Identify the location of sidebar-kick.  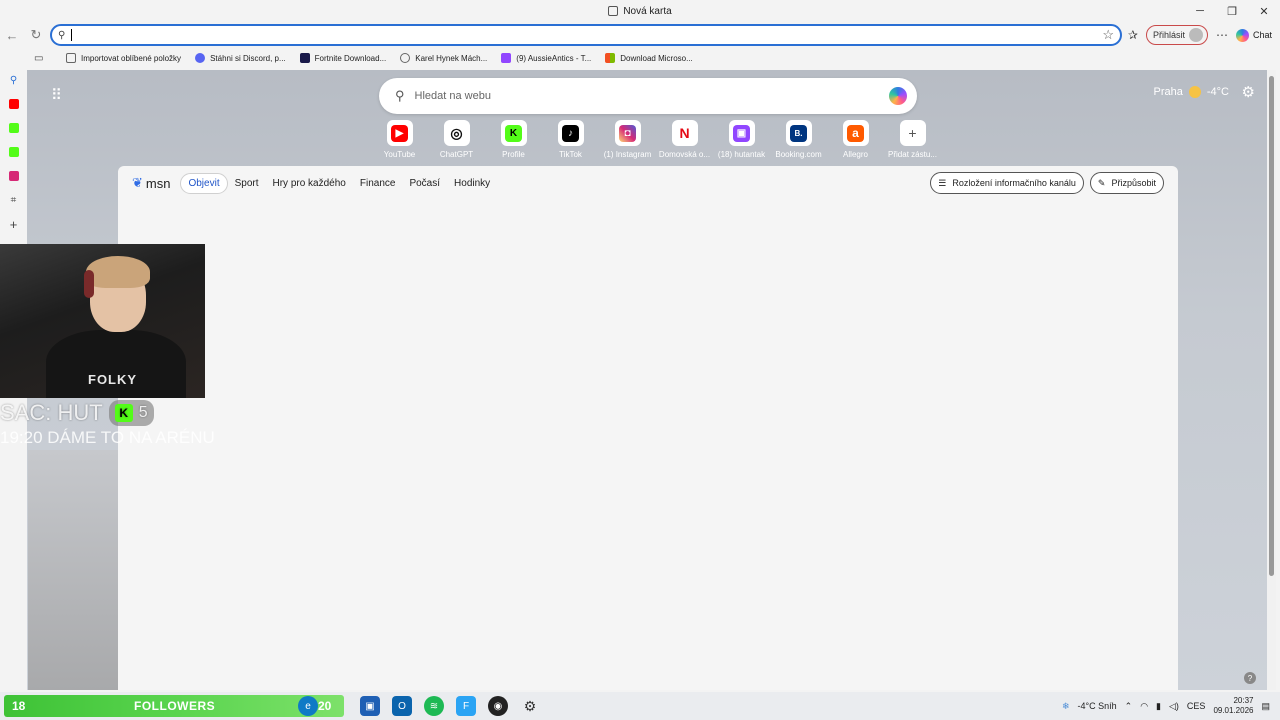
(13, 128).